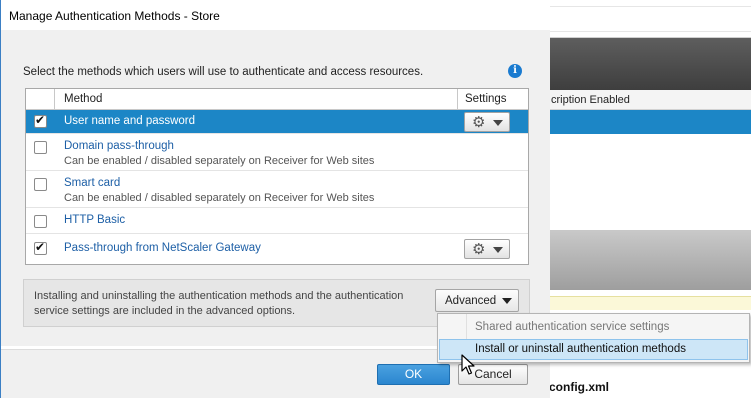 The width and height of the screenshot is (751, 398). I want to click on background-column-header: cription Enabled, so click(650, 100).